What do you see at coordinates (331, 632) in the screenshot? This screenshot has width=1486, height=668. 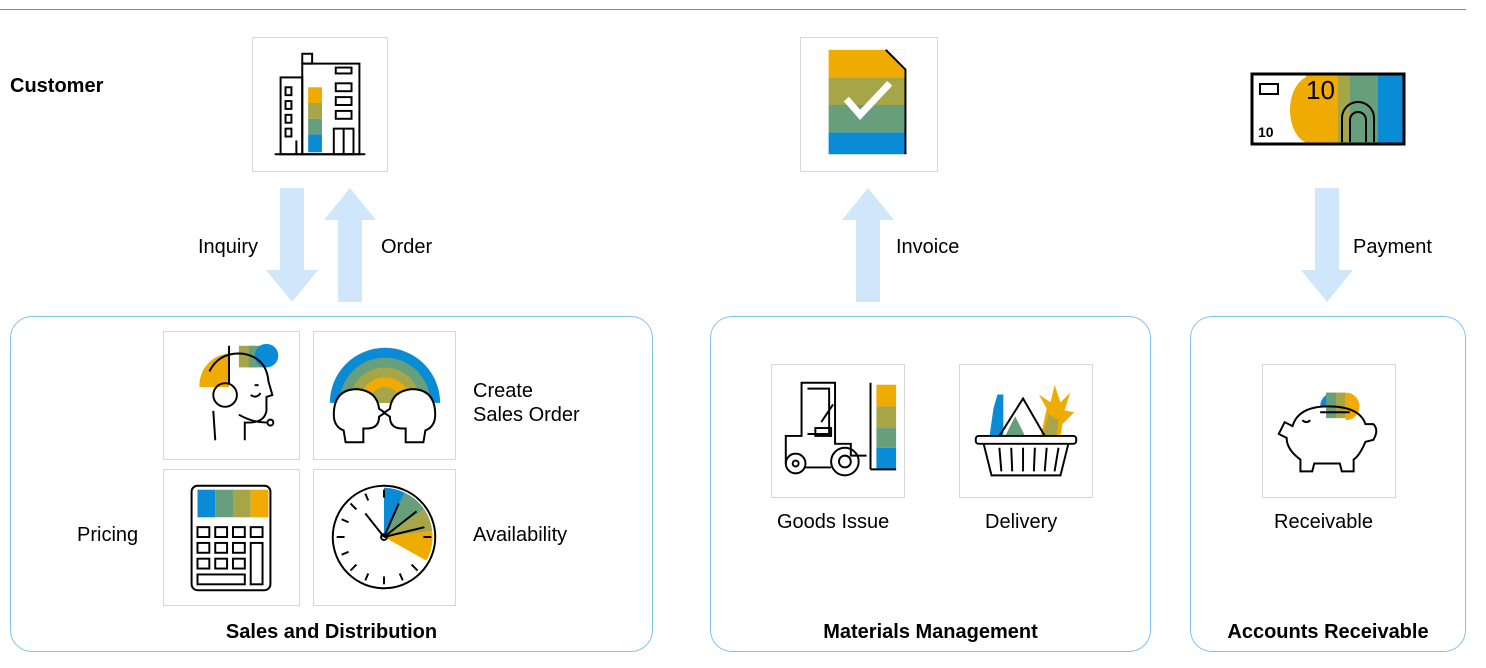 I see `sales-distribution-title: Sales and Distribution` at bounding box center [331, 632].